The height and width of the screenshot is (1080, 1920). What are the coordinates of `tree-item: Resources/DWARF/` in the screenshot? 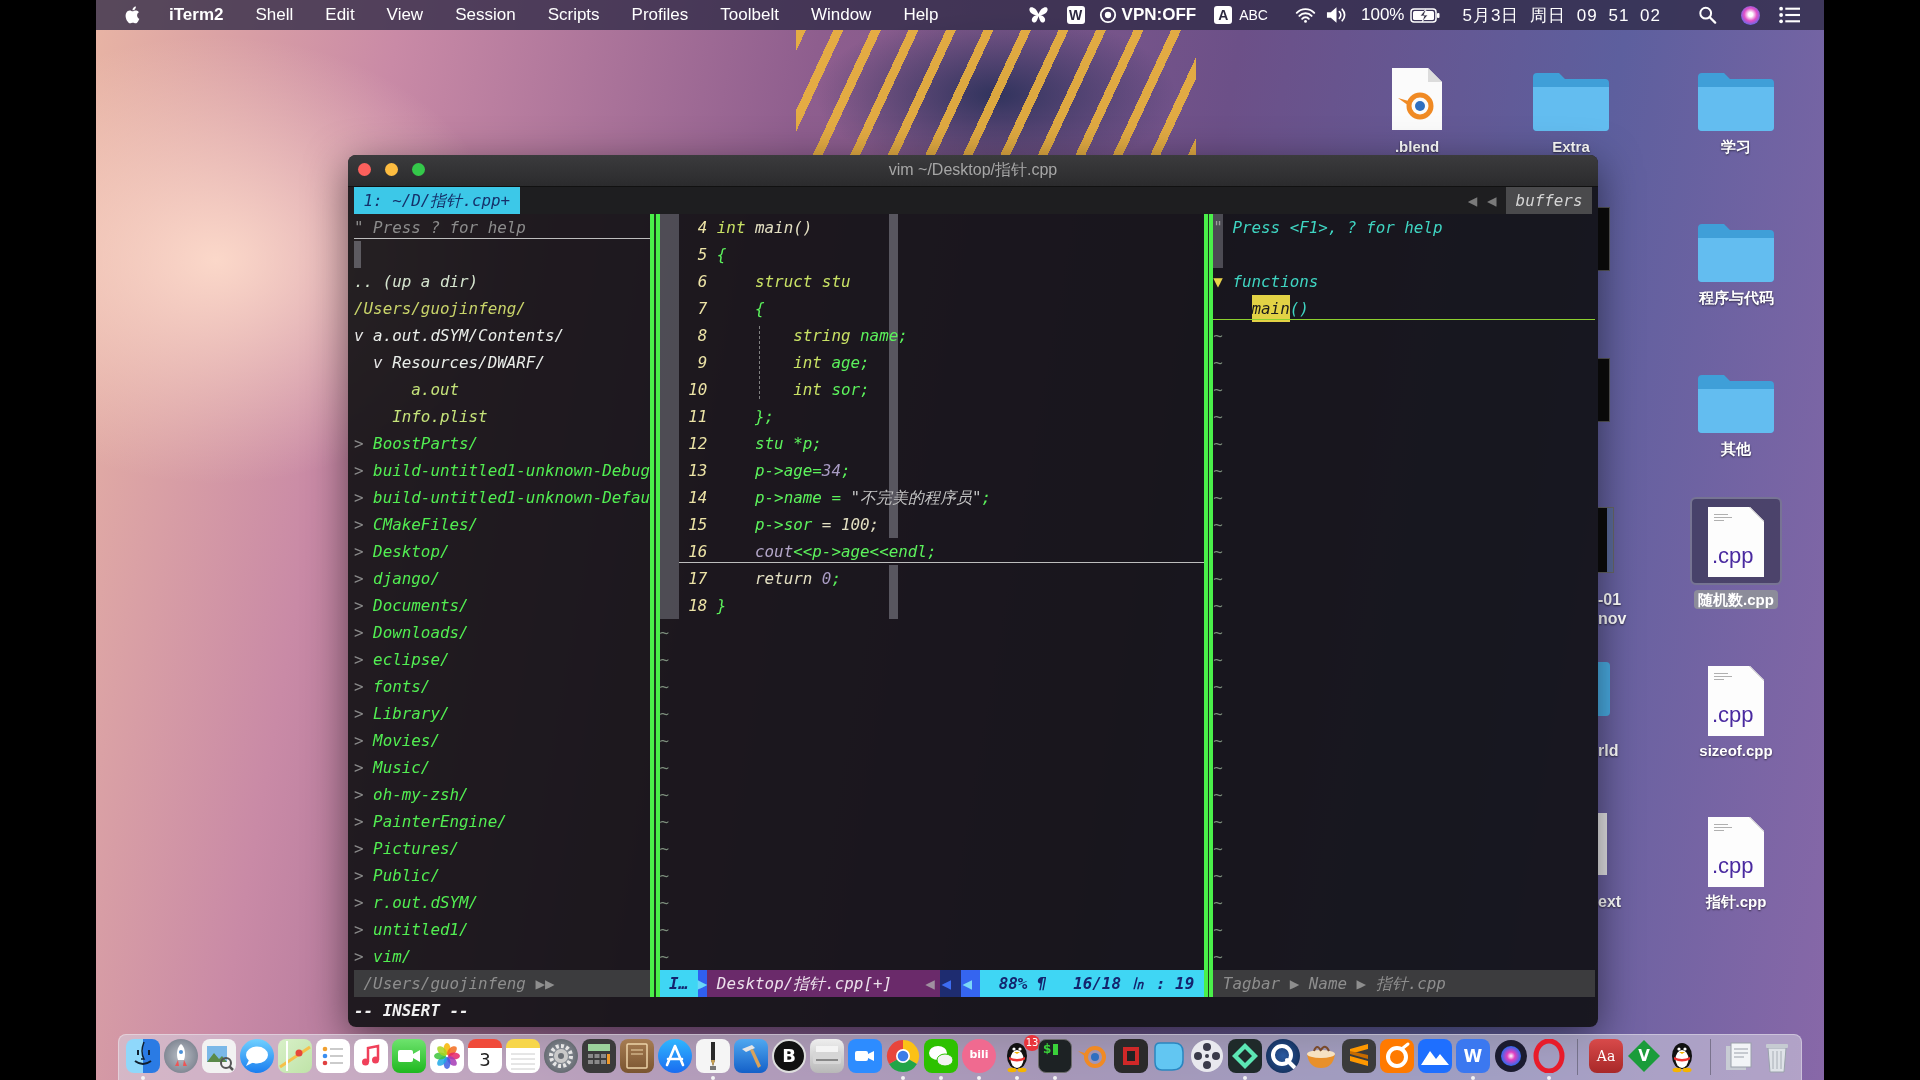 It's located at (468, 362).